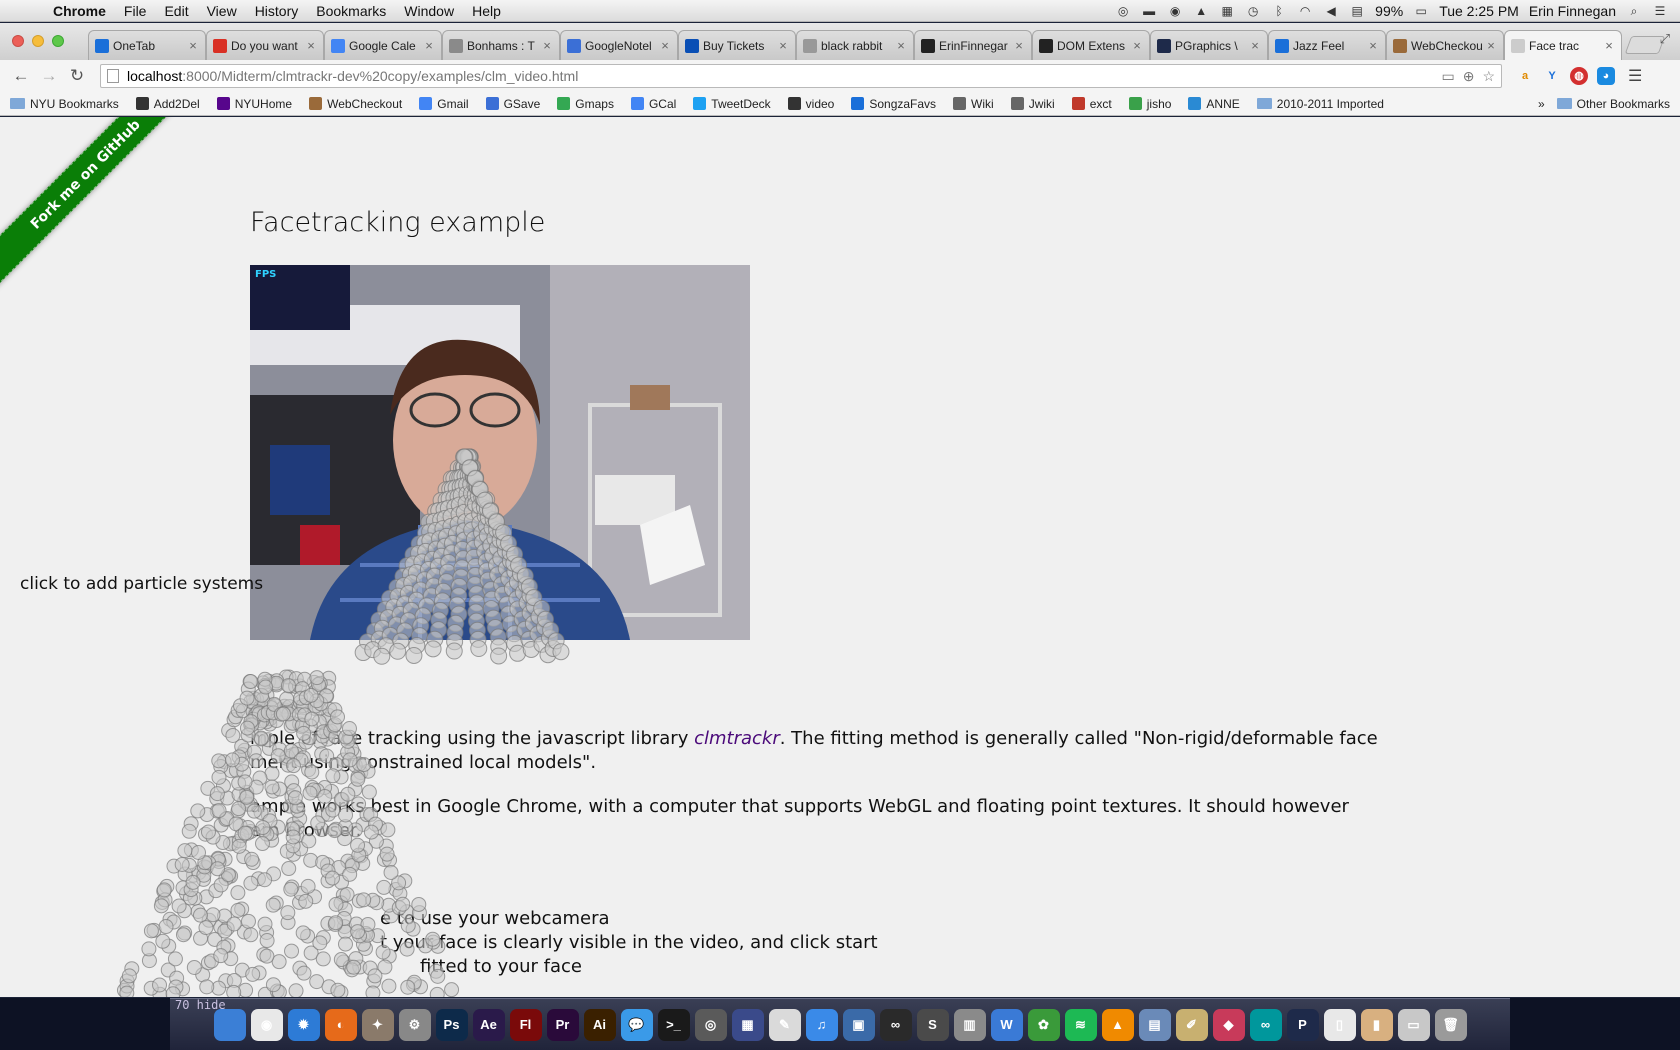  Describe the element at coordinates (21, 76) in the screenshot. I see `back-button: ←` at that location.